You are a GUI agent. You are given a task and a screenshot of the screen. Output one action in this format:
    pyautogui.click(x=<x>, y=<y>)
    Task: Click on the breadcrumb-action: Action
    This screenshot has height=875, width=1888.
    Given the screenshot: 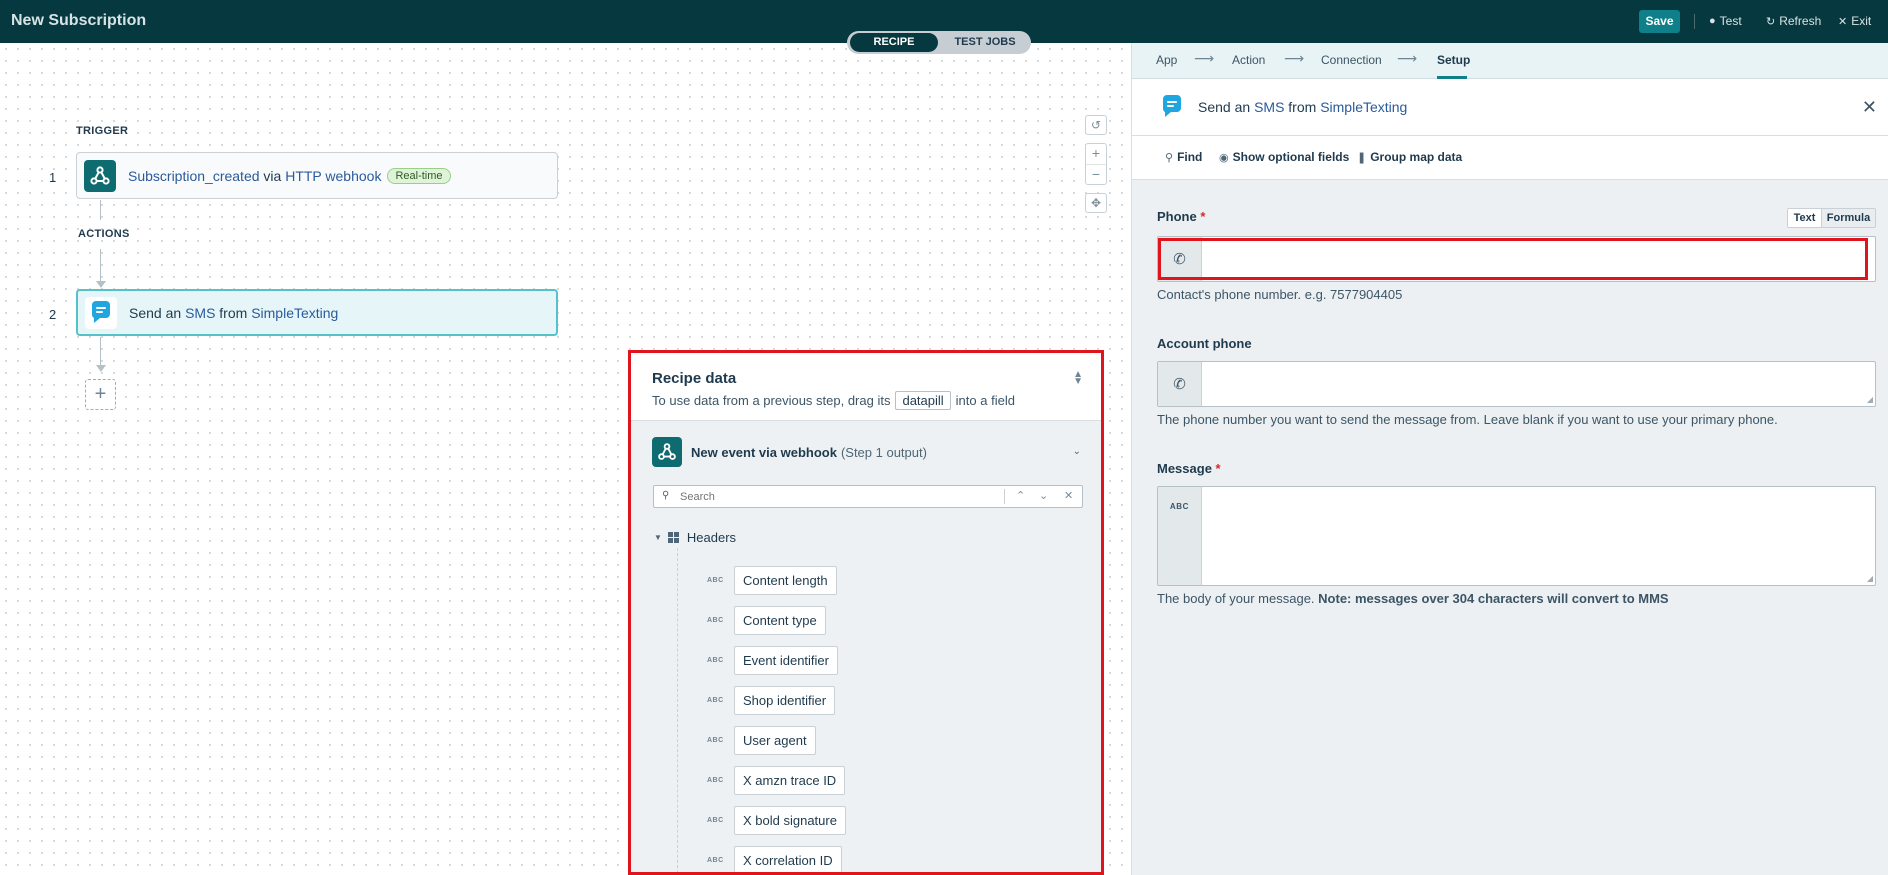 What is the action you would take?
    pyautogui.click(x=1248, y=60)
    